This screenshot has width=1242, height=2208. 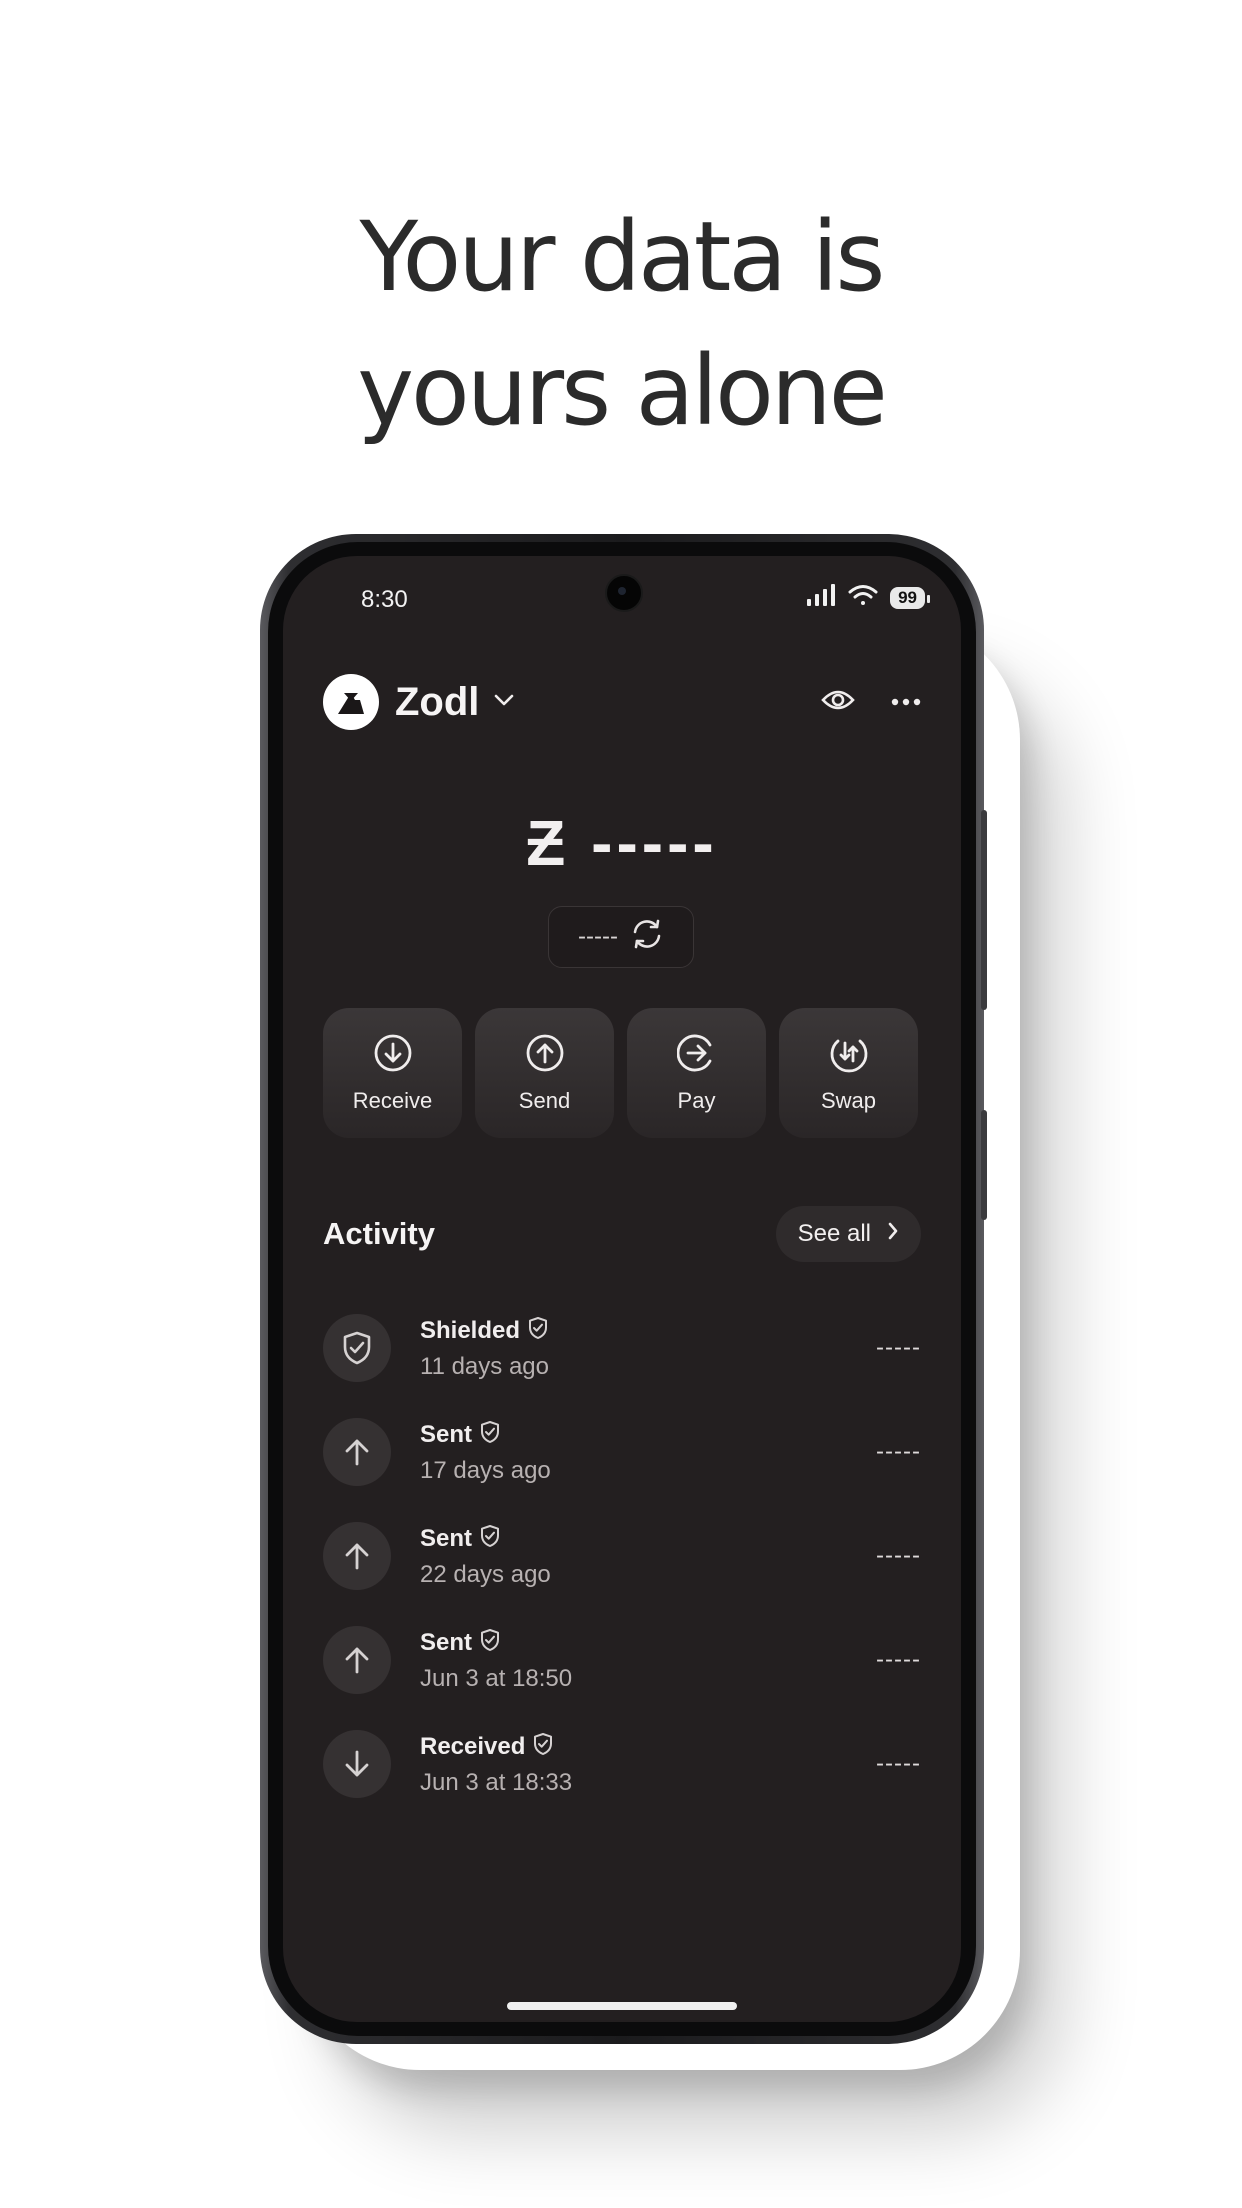 I want to click on arrow-down-icon, so click(x=357, y=1764).